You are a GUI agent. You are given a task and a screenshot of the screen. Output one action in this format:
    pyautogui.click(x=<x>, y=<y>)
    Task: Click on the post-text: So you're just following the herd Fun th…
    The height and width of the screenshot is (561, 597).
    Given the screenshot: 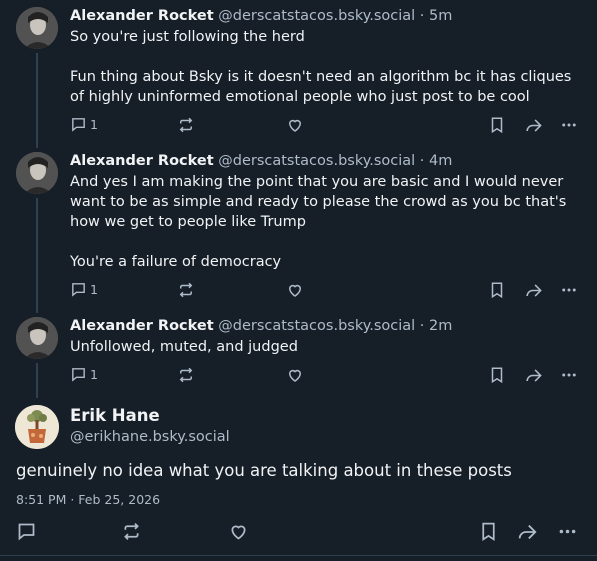 What is the action you would take?
    pyautogui.click(x=323, y=67)
    